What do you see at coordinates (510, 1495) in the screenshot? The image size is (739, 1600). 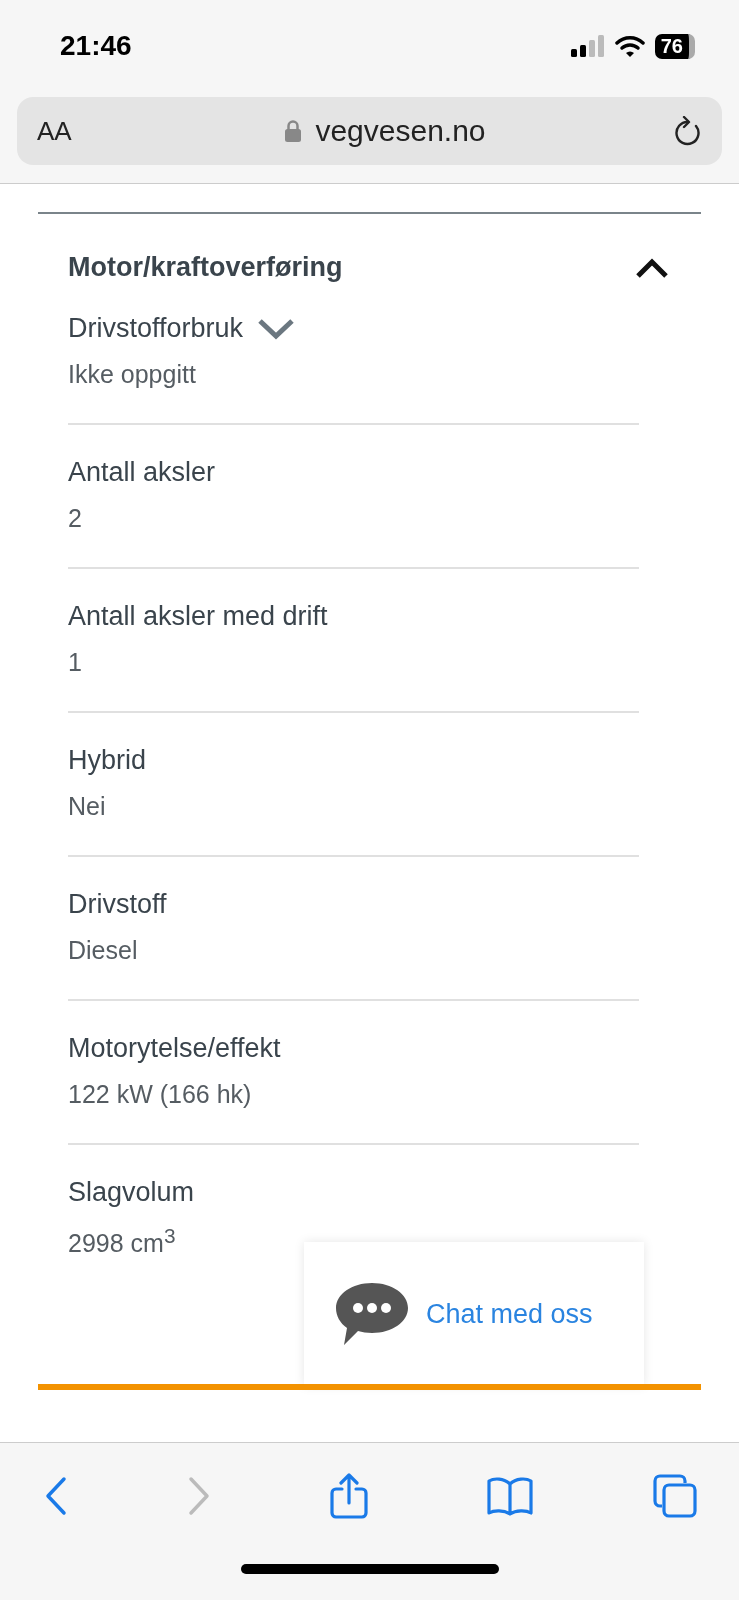 I see `book-icon` at bounding box center [510, 1495].